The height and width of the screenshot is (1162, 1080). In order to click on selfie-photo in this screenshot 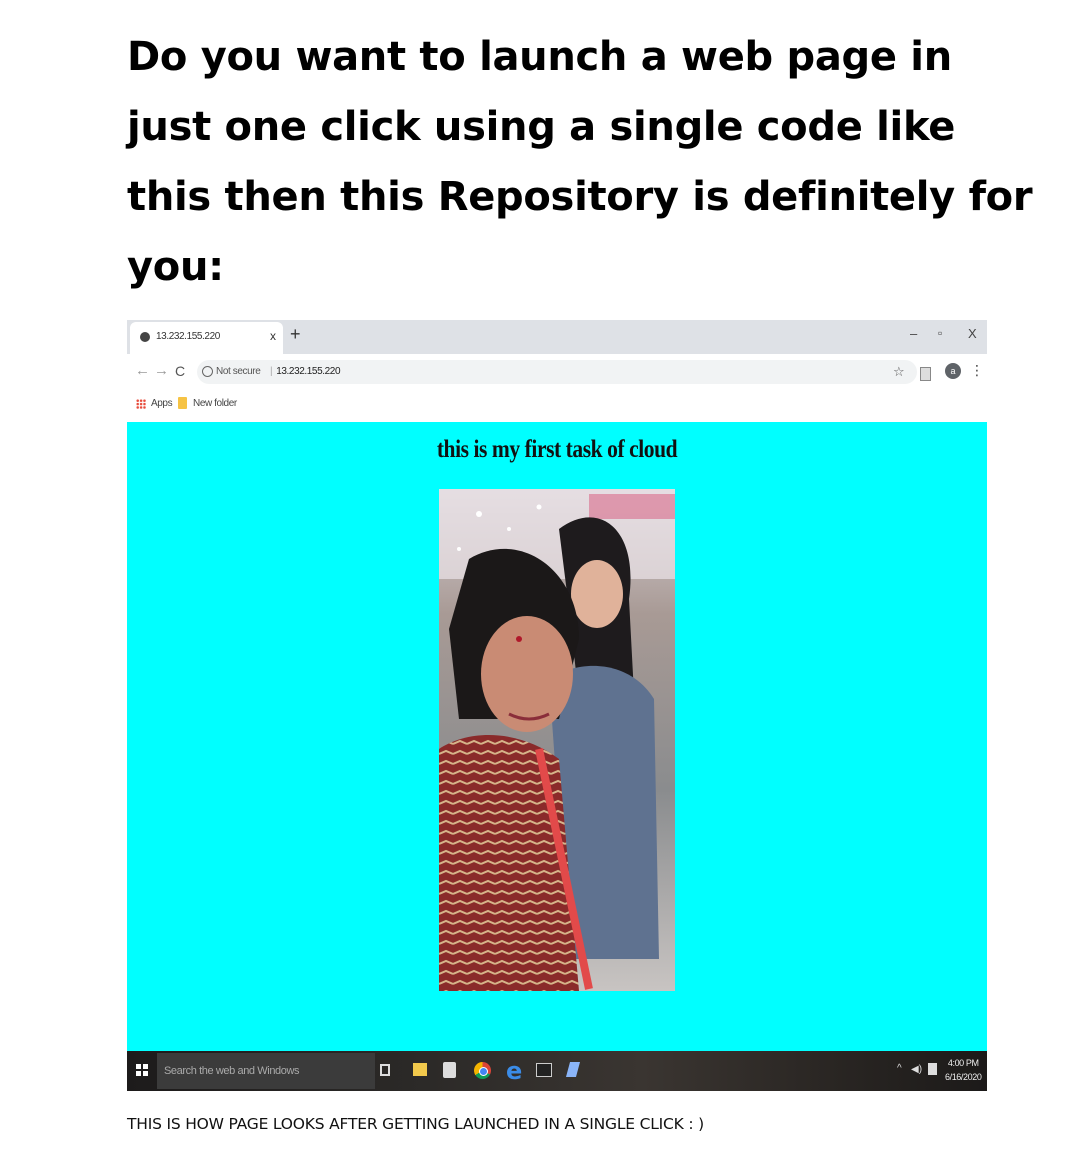, I will do `click(557, 740)`.